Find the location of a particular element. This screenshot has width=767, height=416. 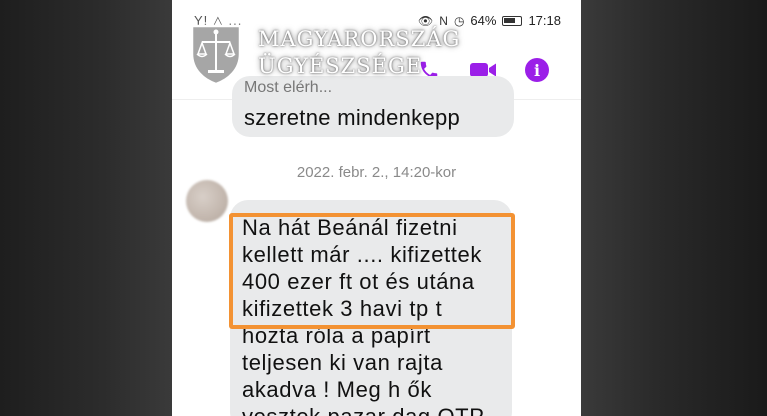

alarm-icon: ◷ is located at coordinates (459, 20).